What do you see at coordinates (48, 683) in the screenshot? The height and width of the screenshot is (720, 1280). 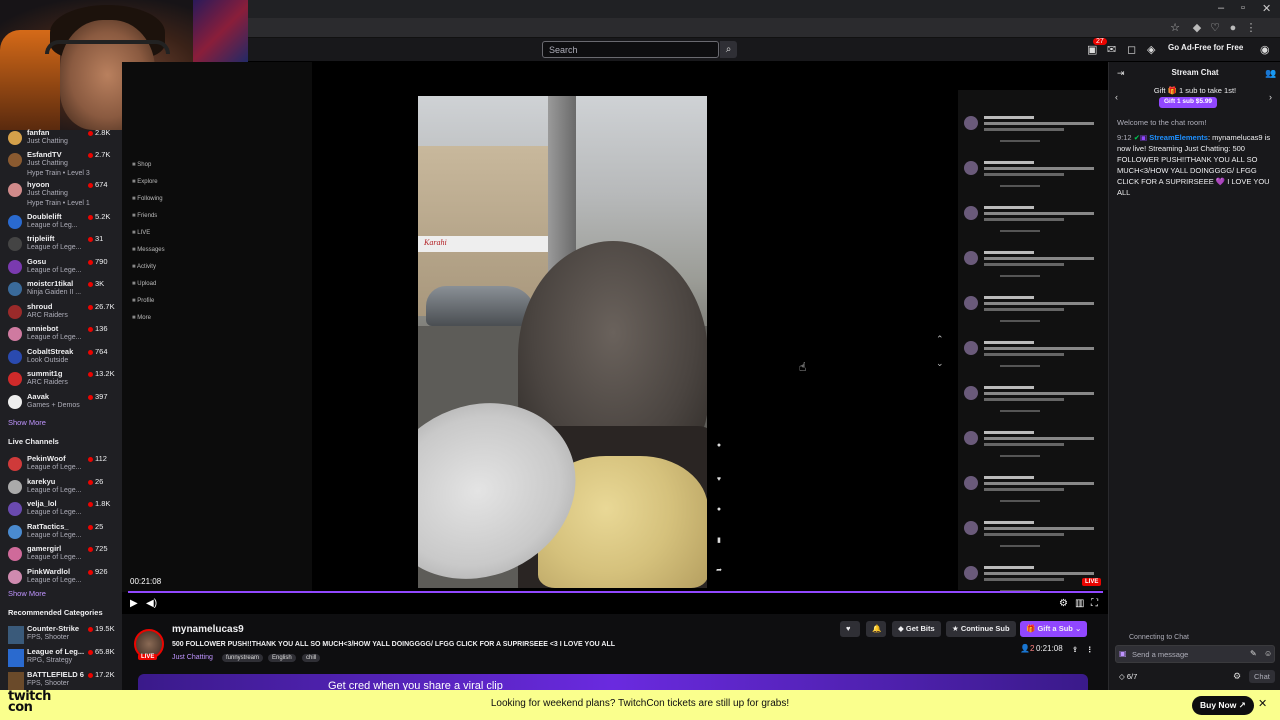 I see `category-tags: FPS, Shooter` at bounding box center [48, 683].